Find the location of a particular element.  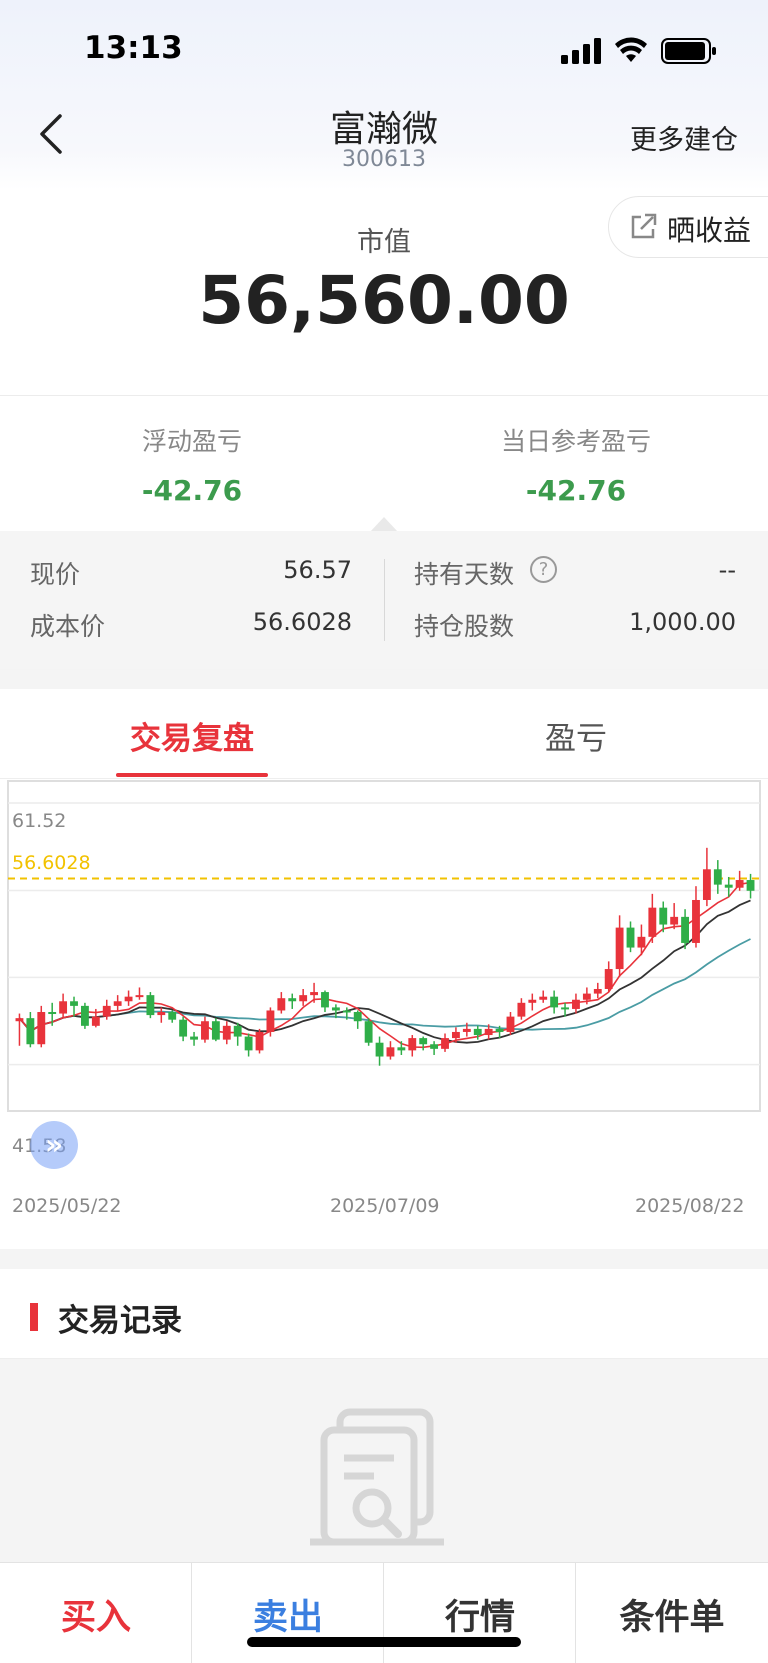

ma10-line is located at coordinates (384, 971).